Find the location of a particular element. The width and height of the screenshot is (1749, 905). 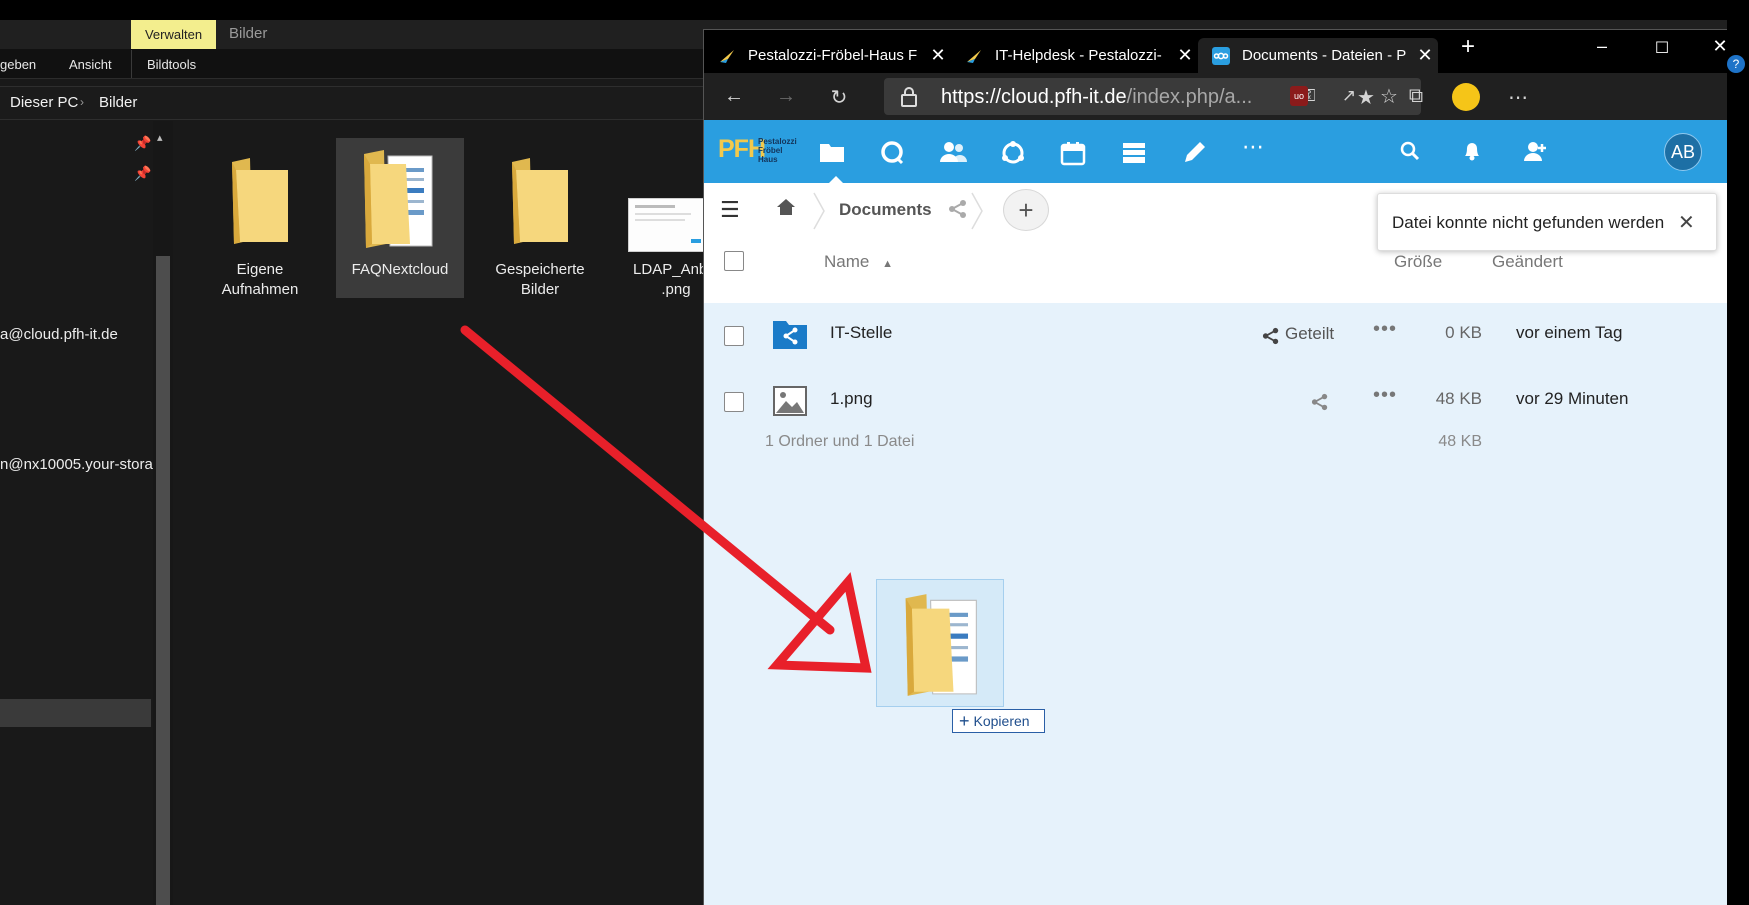

copy-label: Kopieren is located at coordinates (1001, 721).